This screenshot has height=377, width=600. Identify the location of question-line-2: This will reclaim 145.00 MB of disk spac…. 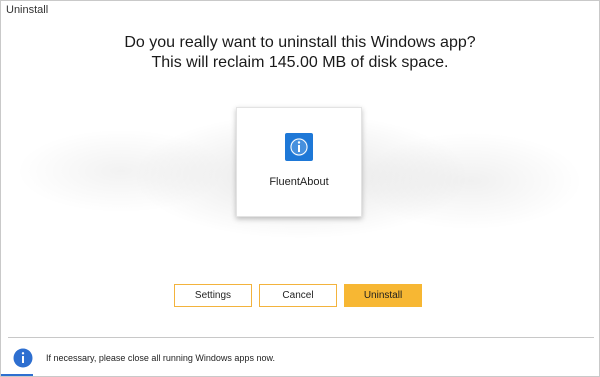
(300, 62).